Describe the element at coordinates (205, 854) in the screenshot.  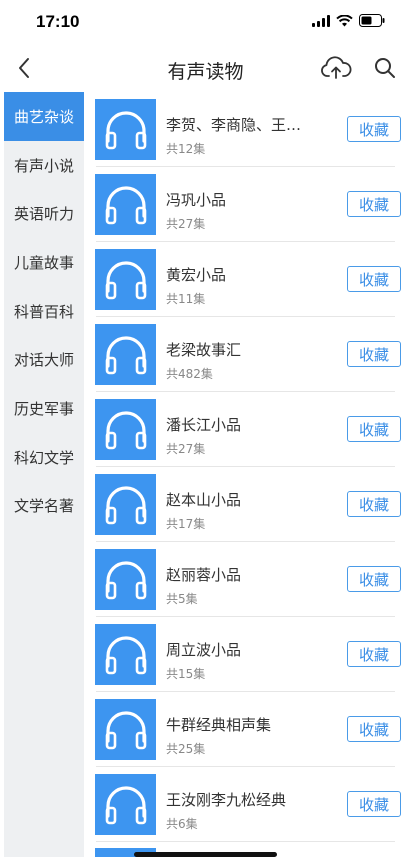
I see `home-indicator` at that location.